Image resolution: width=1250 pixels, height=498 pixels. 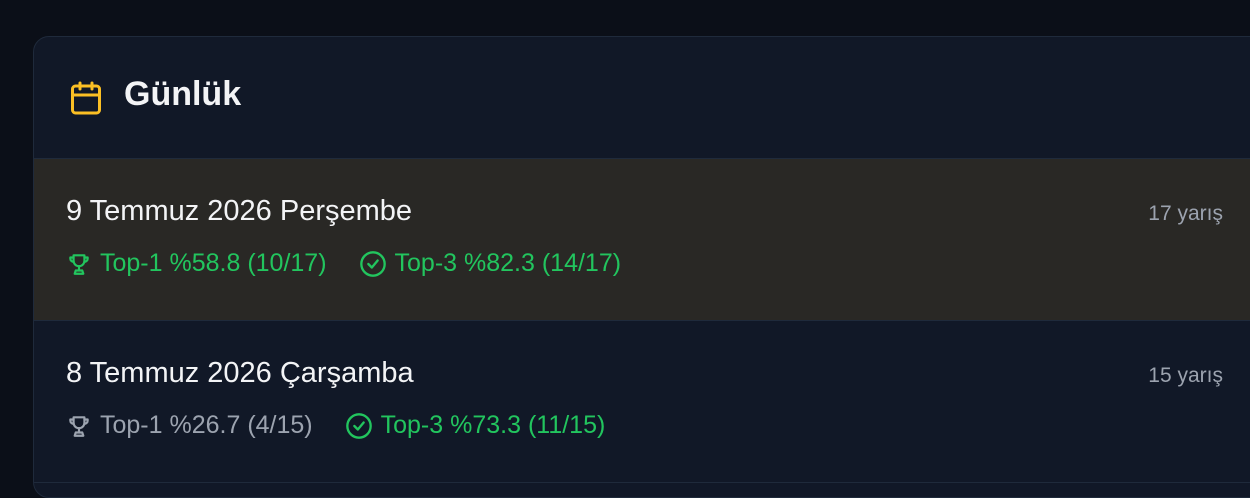 I want to click on race-count: 15 yarış, so click(x=1185, y=375).